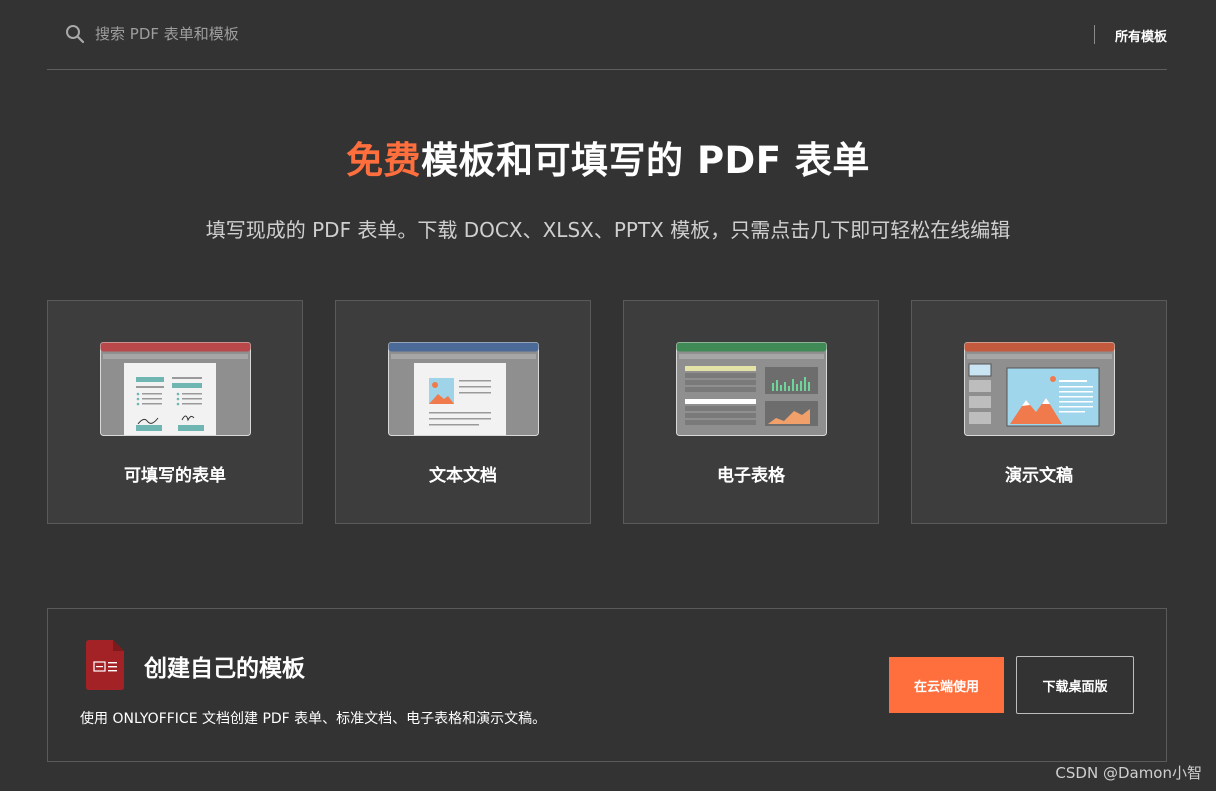  I want to click on search-icon, so click(75, 34).